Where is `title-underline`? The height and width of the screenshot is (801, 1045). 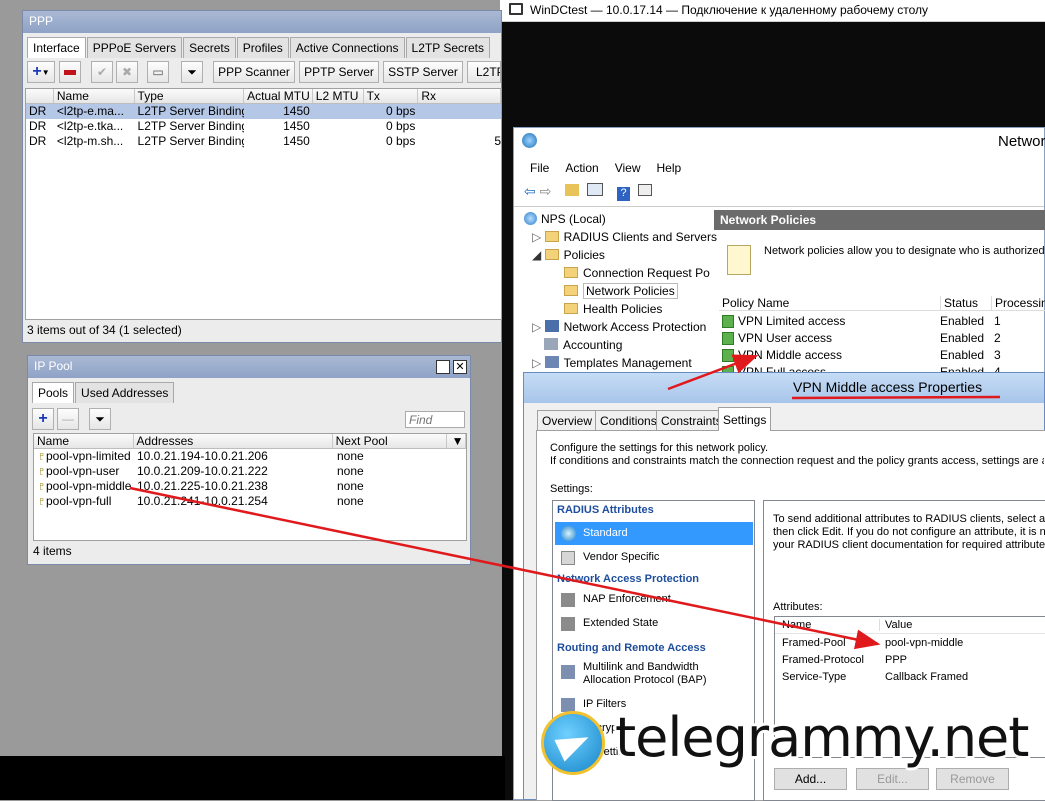
title-underline is located at coordinates (896, 397).